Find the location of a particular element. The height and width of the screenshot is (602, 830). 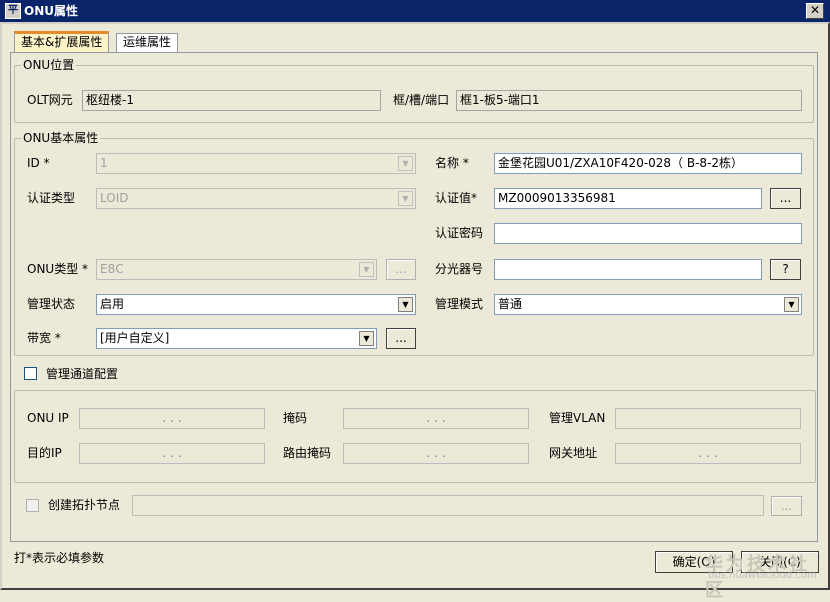

mgmt-mode-select: 普通 ▼ is located at coordinates (648, 304).